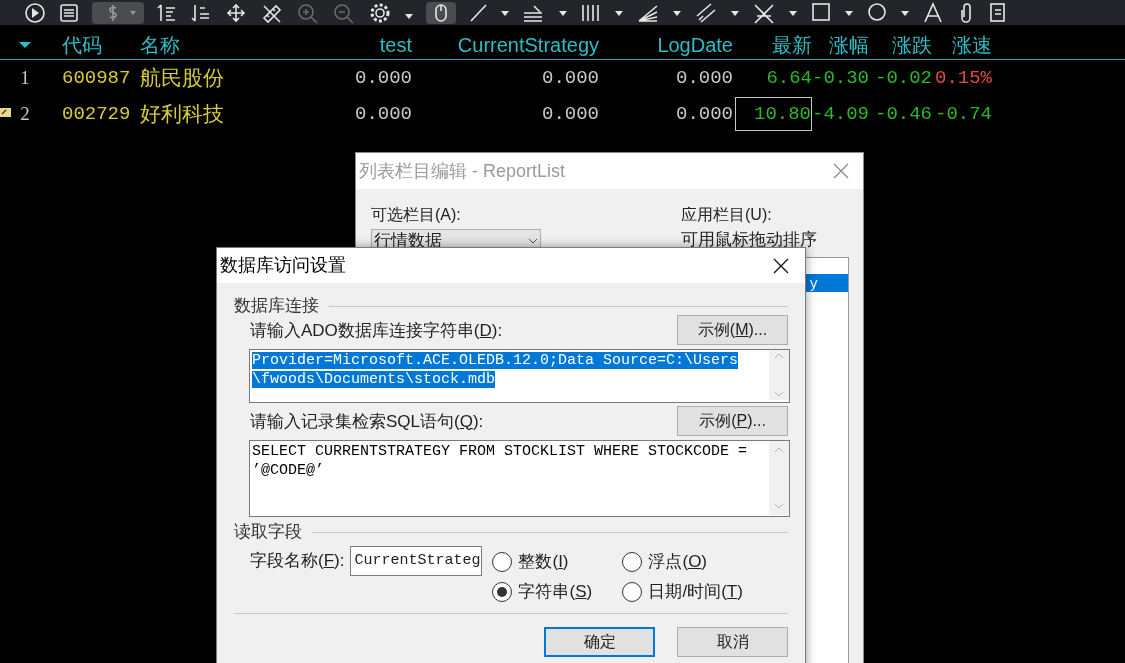 The height and width of the screenshot is (663, 1125). I want to click on hint-text: 可用鼠标拖动排序, so click(749, 240).